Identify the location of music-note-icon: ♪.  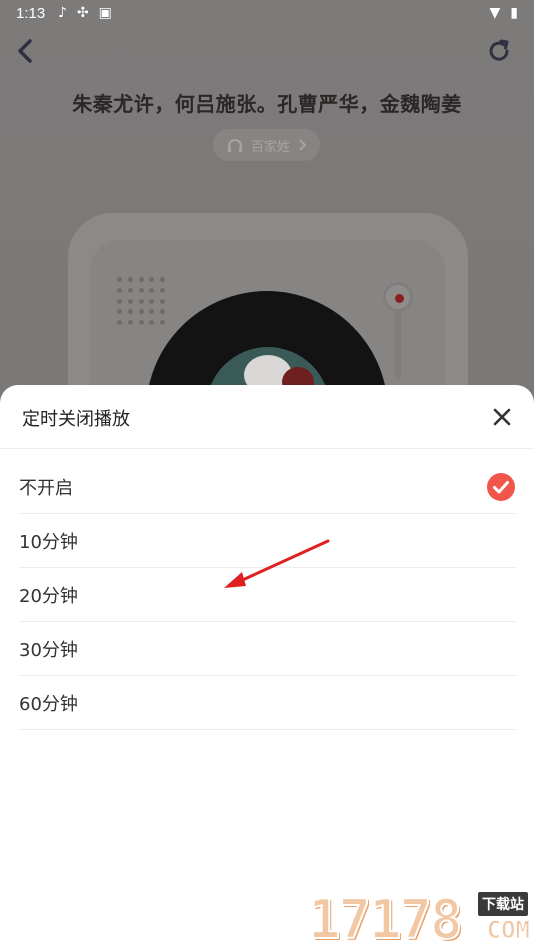
(62, 13).